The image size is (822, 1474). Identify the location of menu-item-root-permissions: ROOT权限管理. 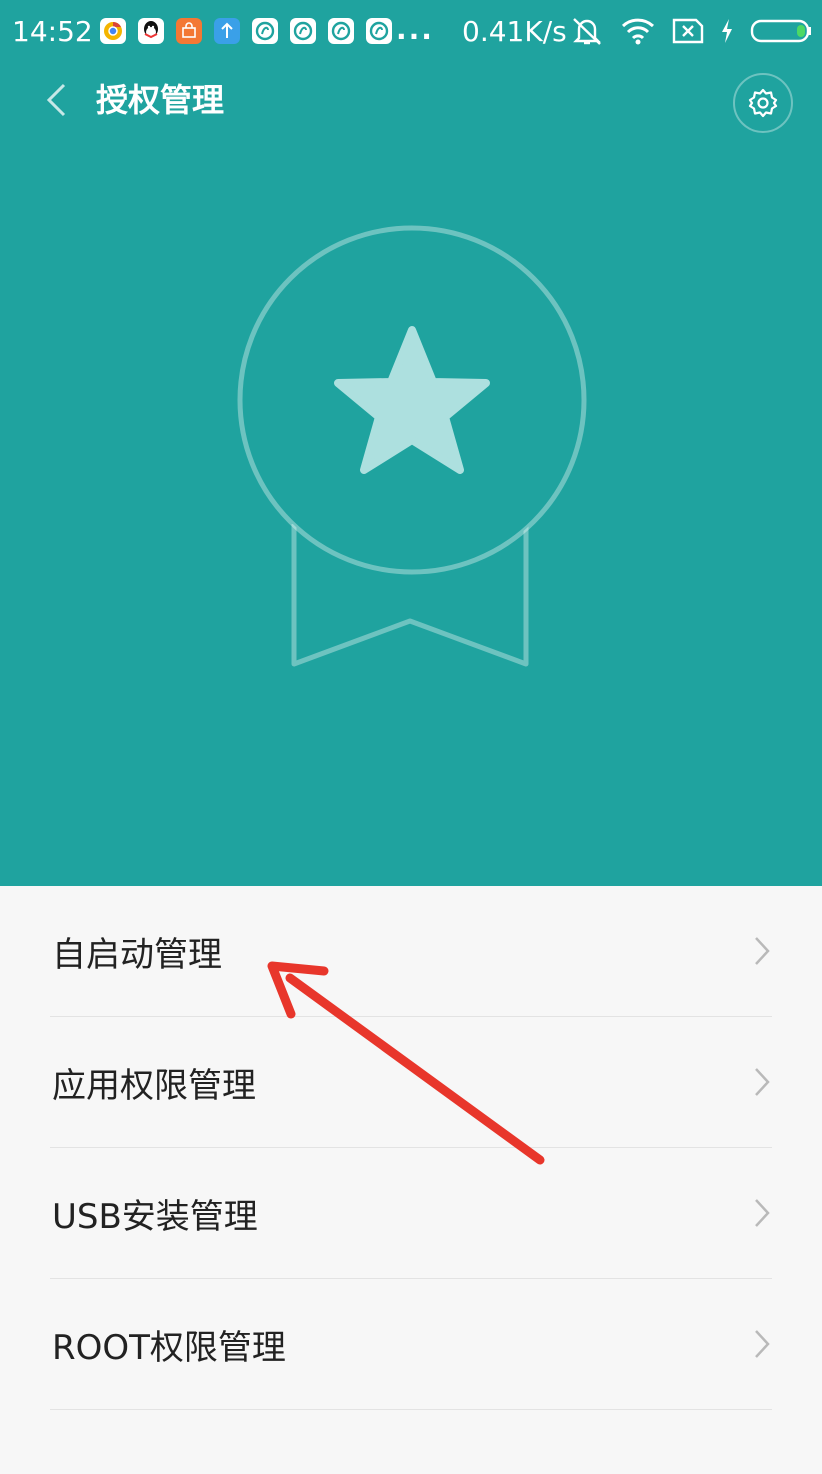
(411, 1344).